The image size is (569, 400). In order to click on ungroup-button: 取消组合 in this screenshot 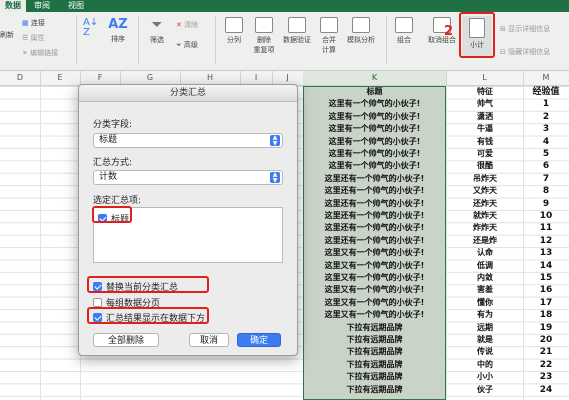, I will do `click(442, 31)`.